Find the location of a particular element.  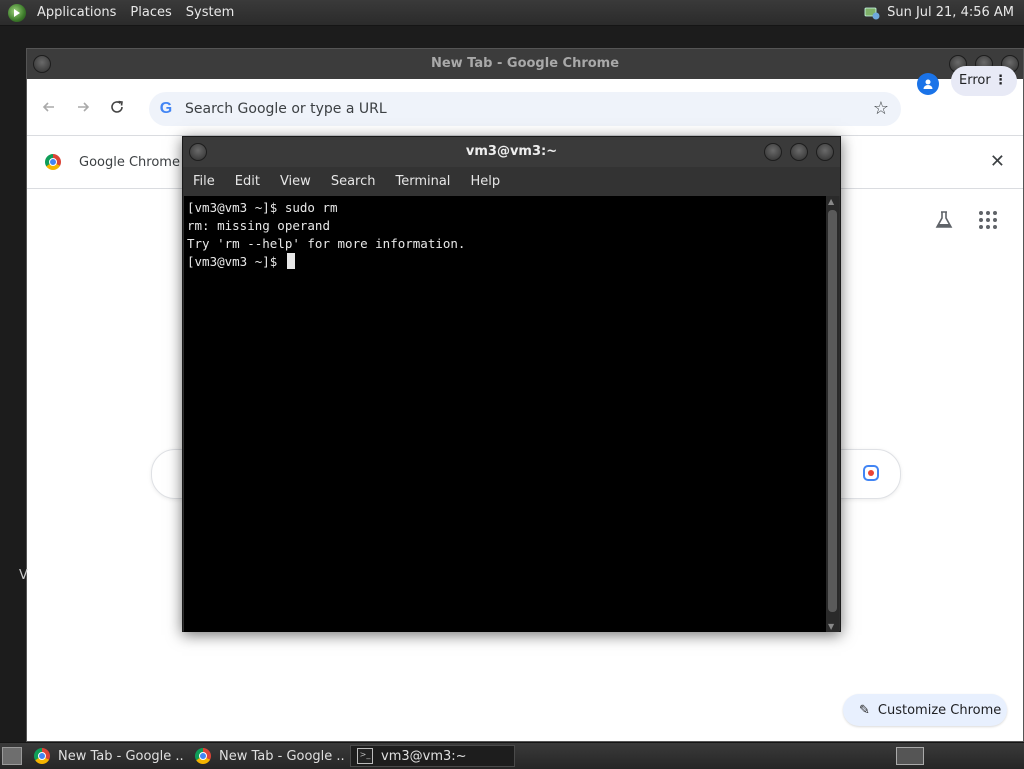

network-icon is located at coordinates (872, 13).